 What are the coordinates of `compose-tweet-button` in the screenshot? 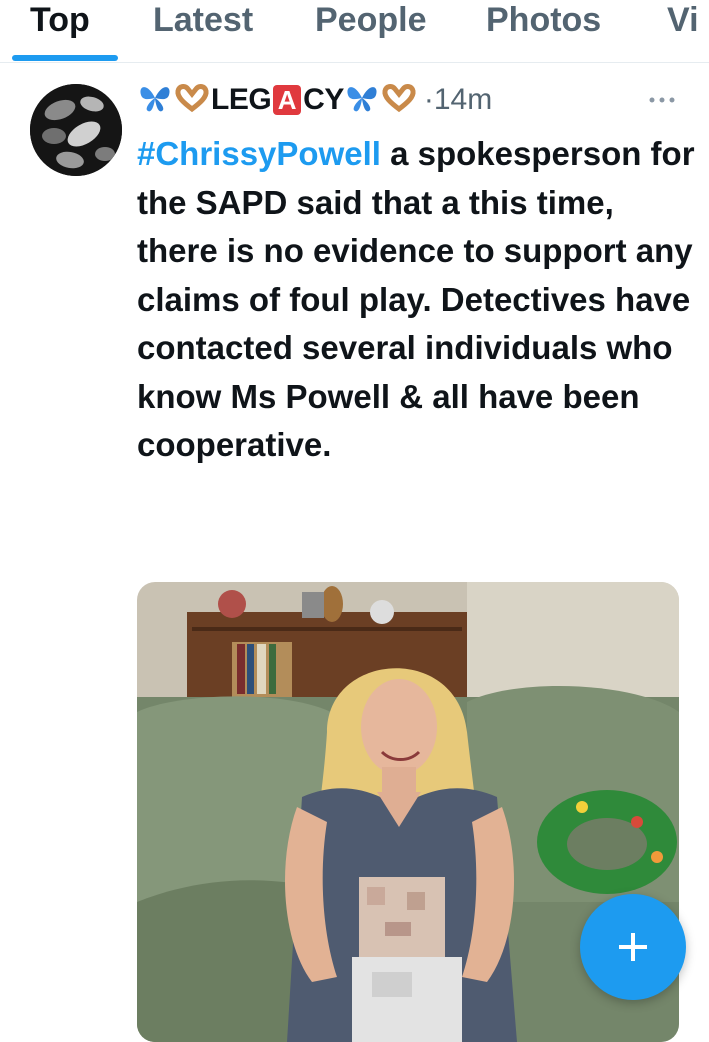 It's located at (633, 947).